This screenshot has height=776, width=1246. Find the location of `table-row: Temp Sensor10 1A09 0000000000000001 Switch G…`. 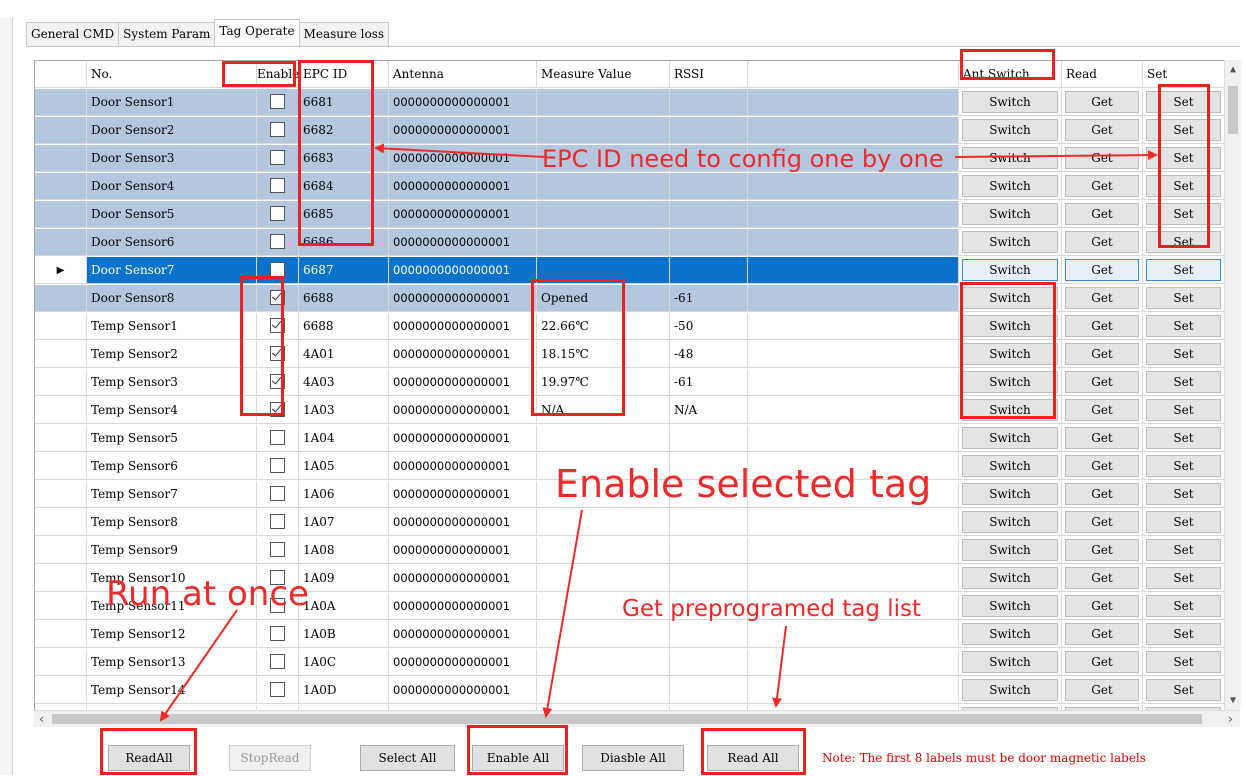

table-row: Temp Sensor10 1A09 0000000000000001 Switch G… is located at coordinates (630, 579).